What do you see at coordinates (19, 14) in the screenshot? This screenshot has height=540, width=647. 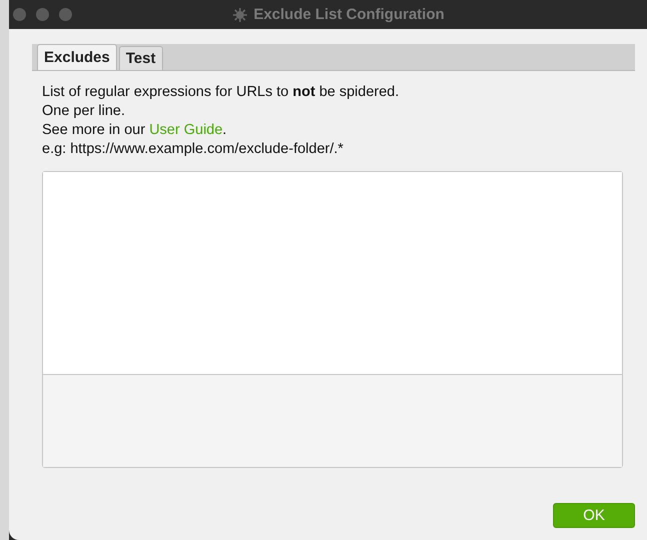 I see `close-button` at bounding box center [19, 14].